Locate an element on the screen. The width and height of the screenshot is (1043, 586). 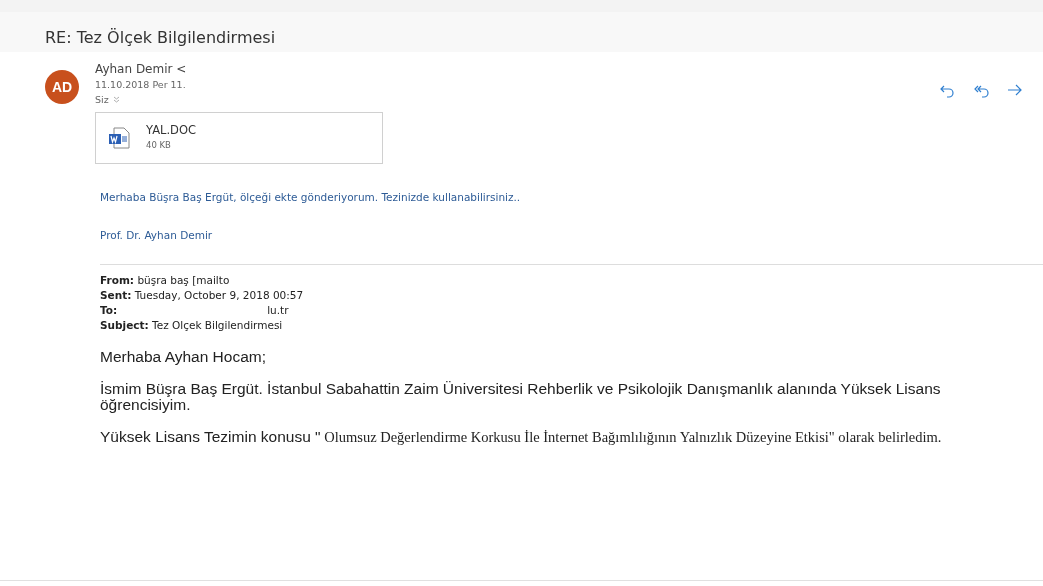
word-document-icon is located at coordinates (120, 138).